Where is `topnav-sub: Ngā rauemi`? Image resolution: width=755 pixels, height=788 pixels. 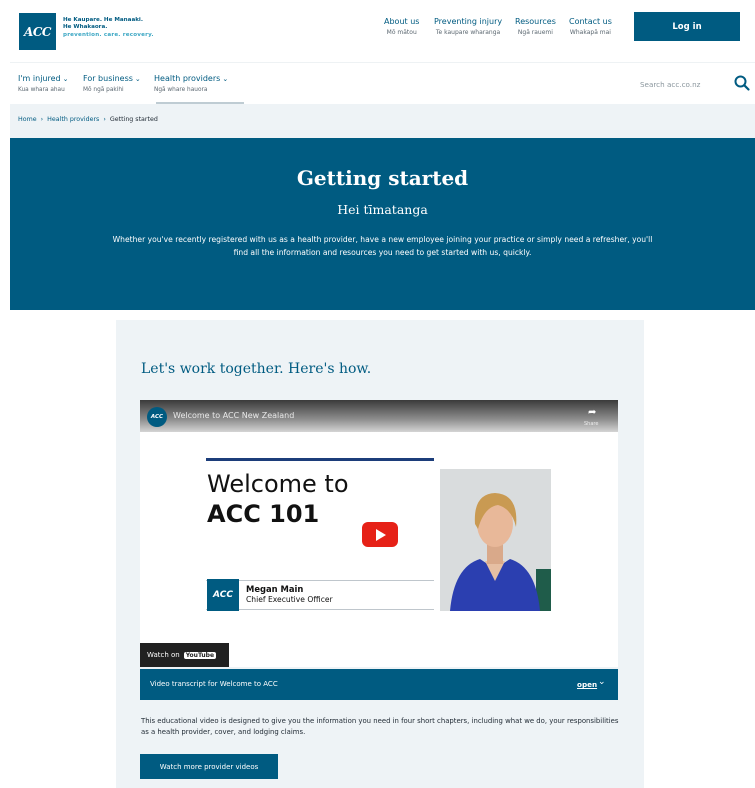 topnav-sub: Ngā rauemi is located at coordinates (535, 32).